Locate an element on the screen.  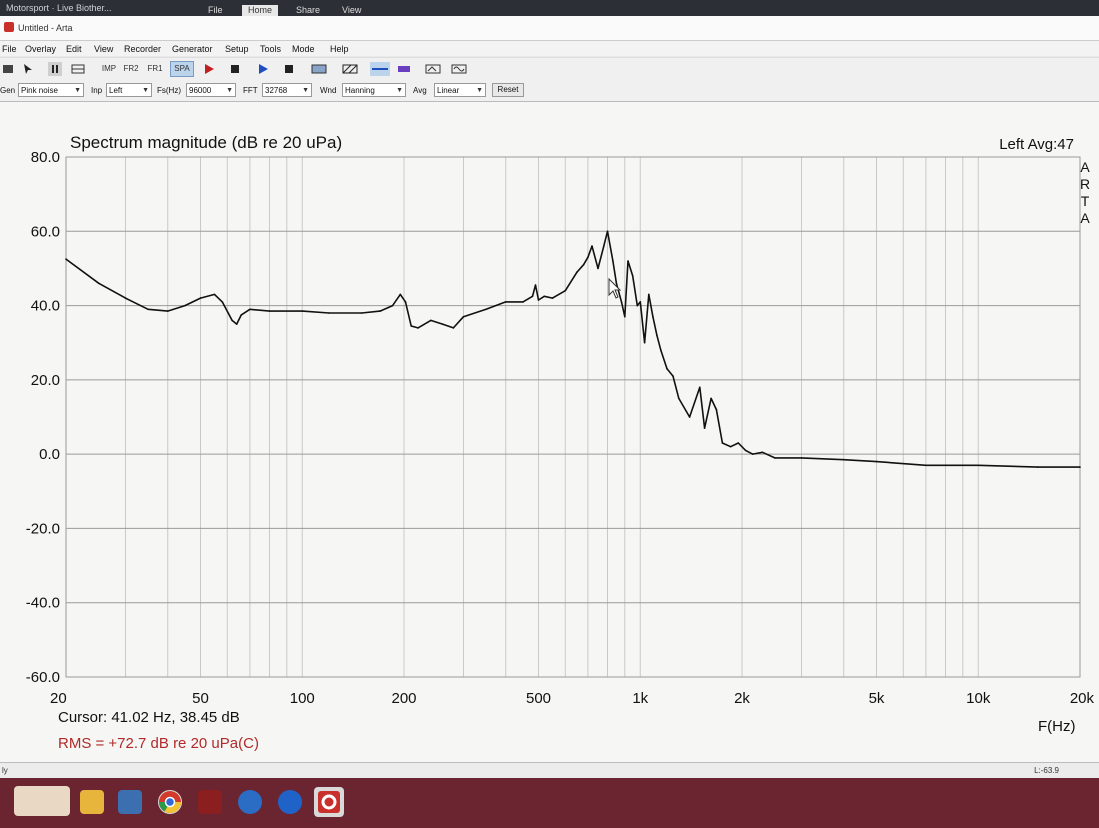
reset-button: Reset is located at coordinates (508, 90).